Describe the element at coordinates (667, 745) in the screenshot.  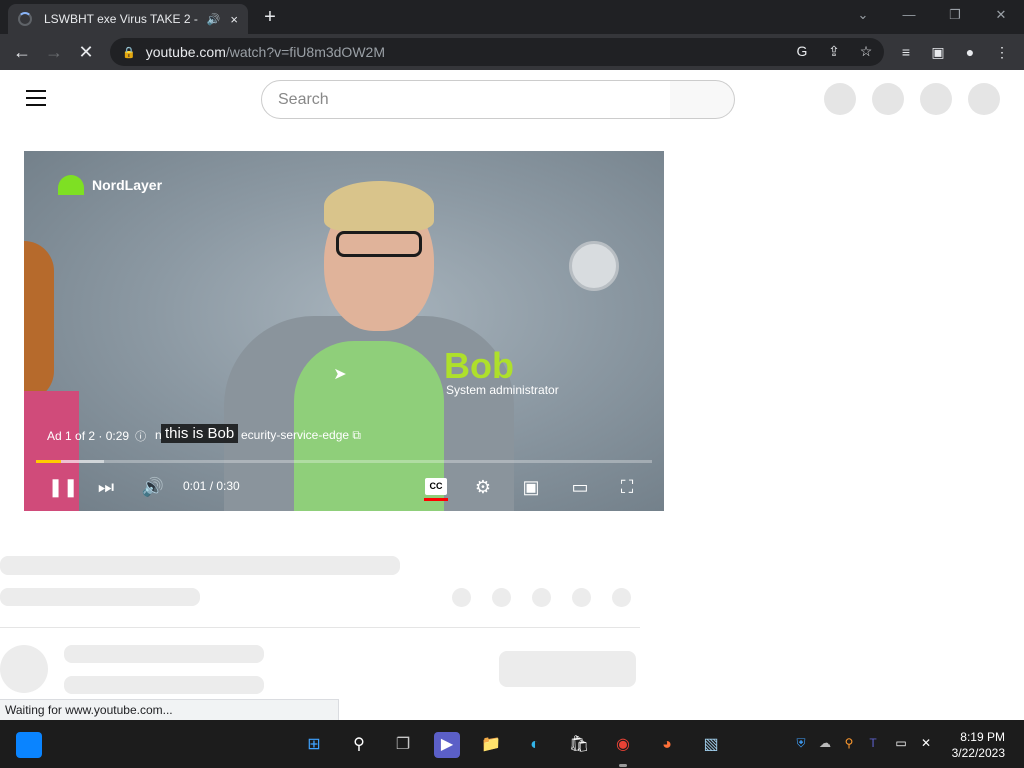
I see `firefox-icon: ◕` at that location.